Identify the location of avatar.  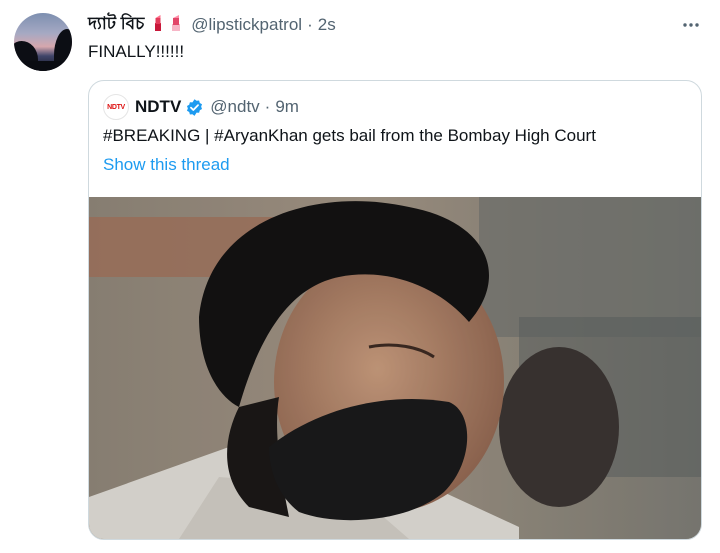
(43, 42).